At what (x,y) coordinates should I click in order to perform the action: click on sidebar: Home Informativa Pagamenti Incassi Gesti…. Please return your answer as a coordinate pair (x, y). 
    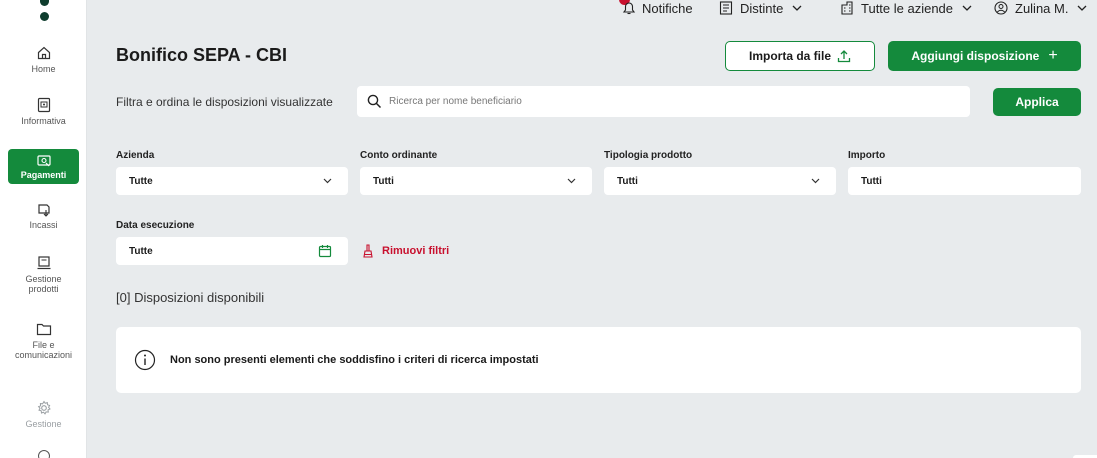
    Looking at the image, I should click on (43, 229).